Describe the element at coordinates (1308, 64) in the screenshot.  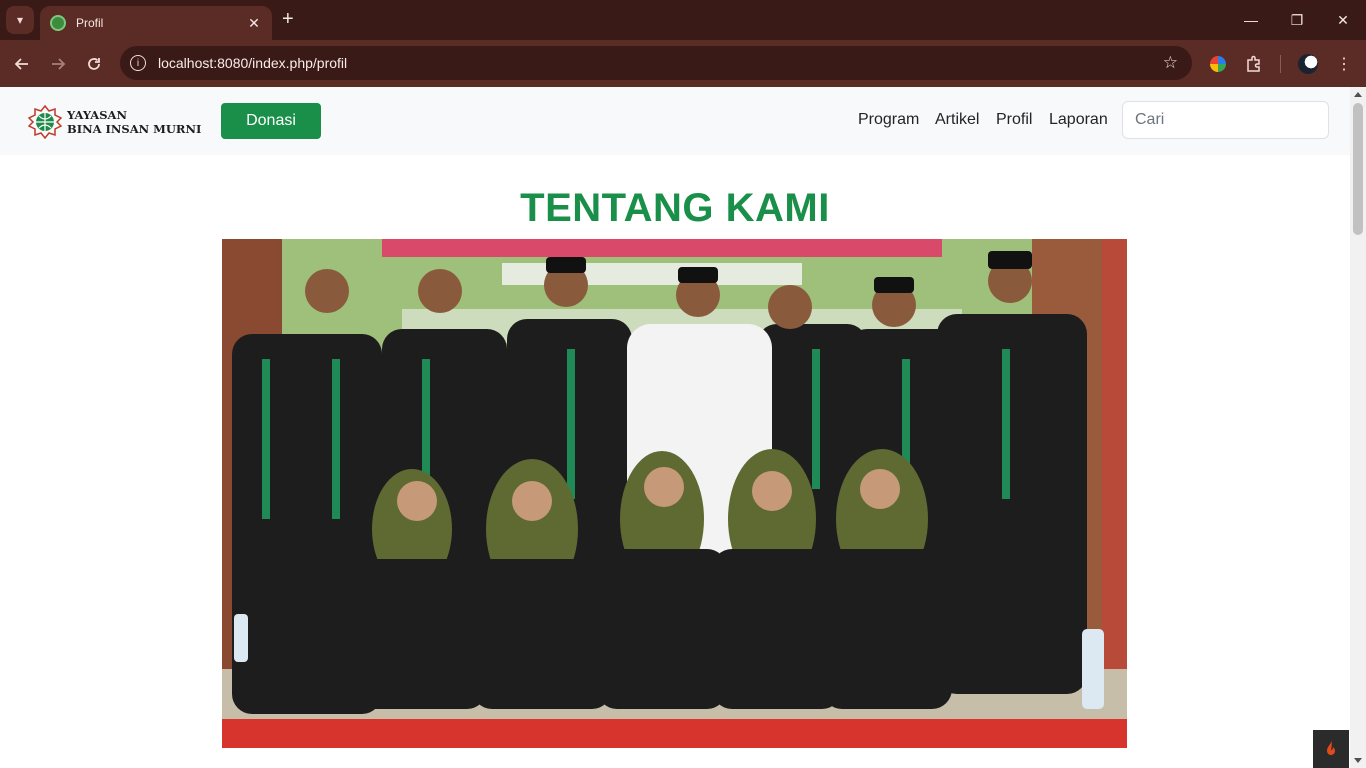
I see `profile-avatar` at that location.